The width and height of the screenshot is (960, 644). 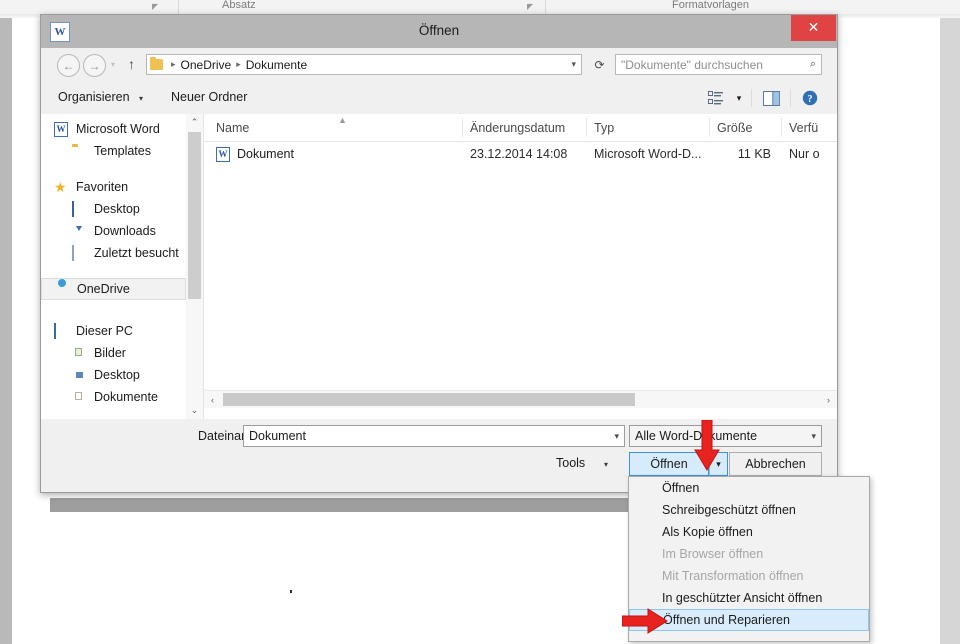 I want to click on chevron-left-icon: ‹, so click(x=212, y=399).